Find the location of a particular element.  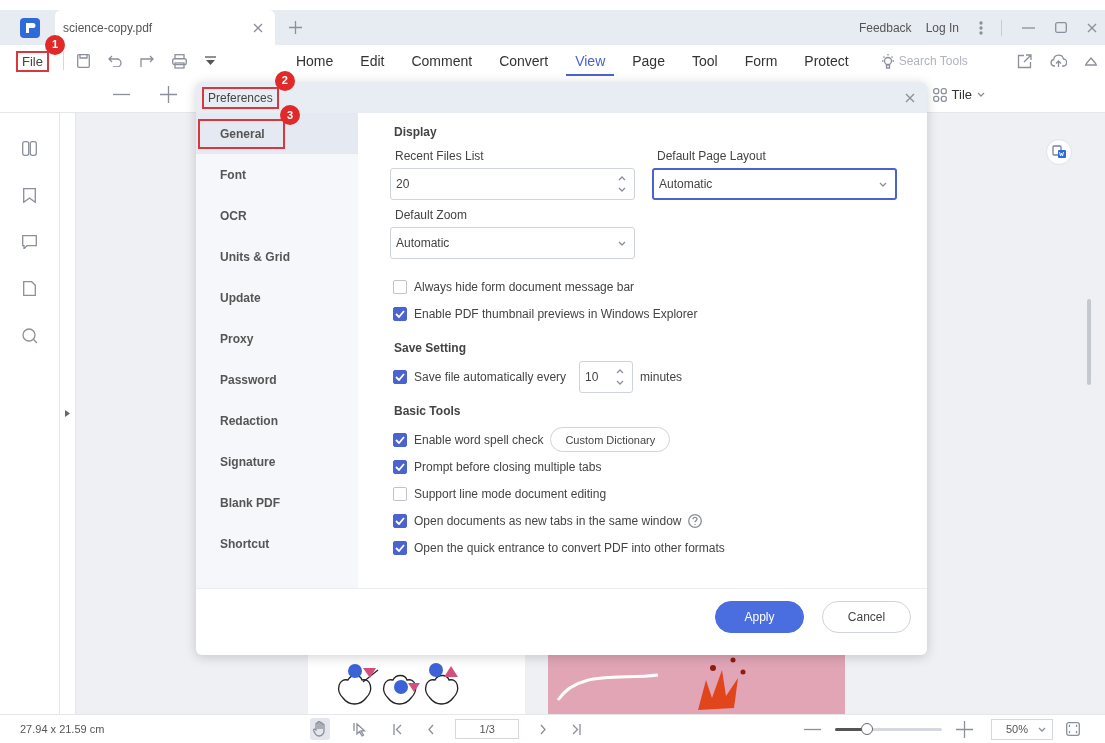

header-link: Log In is located at coordinates (942, 27).